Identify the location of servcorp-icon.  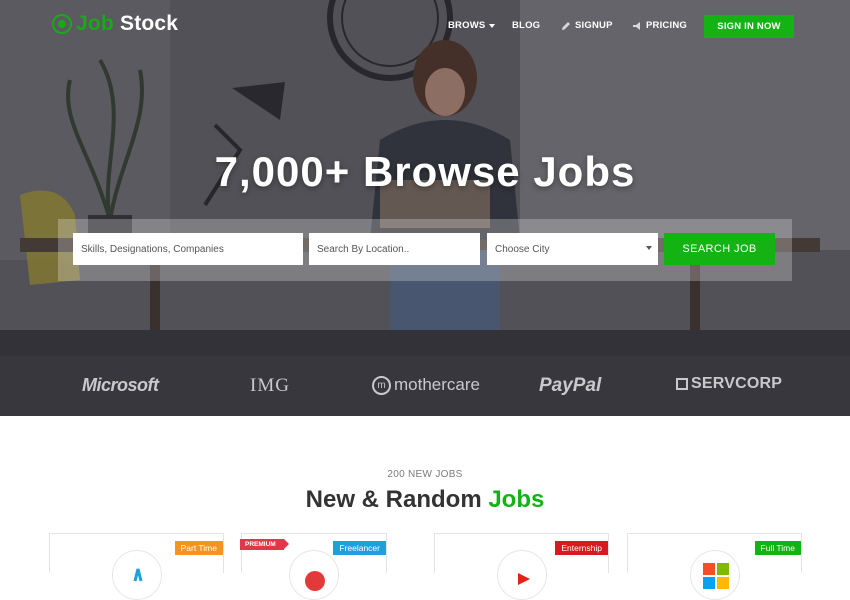
(682, 384).